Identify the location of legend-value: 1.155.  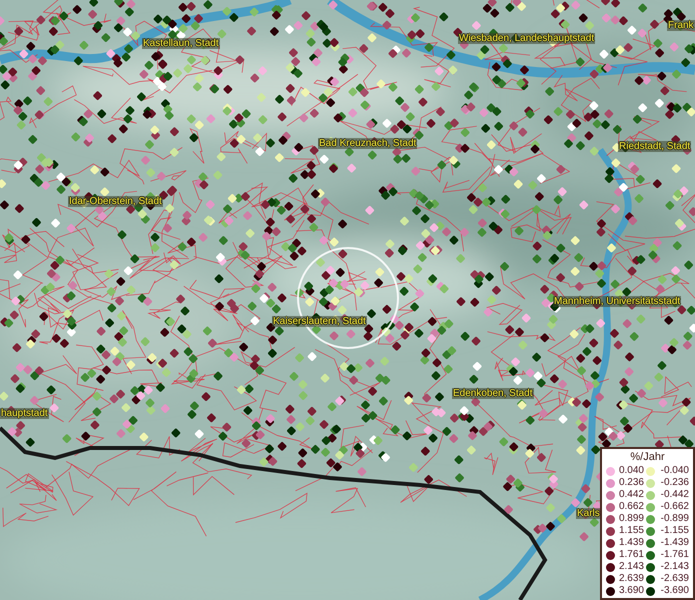
(631, 531).